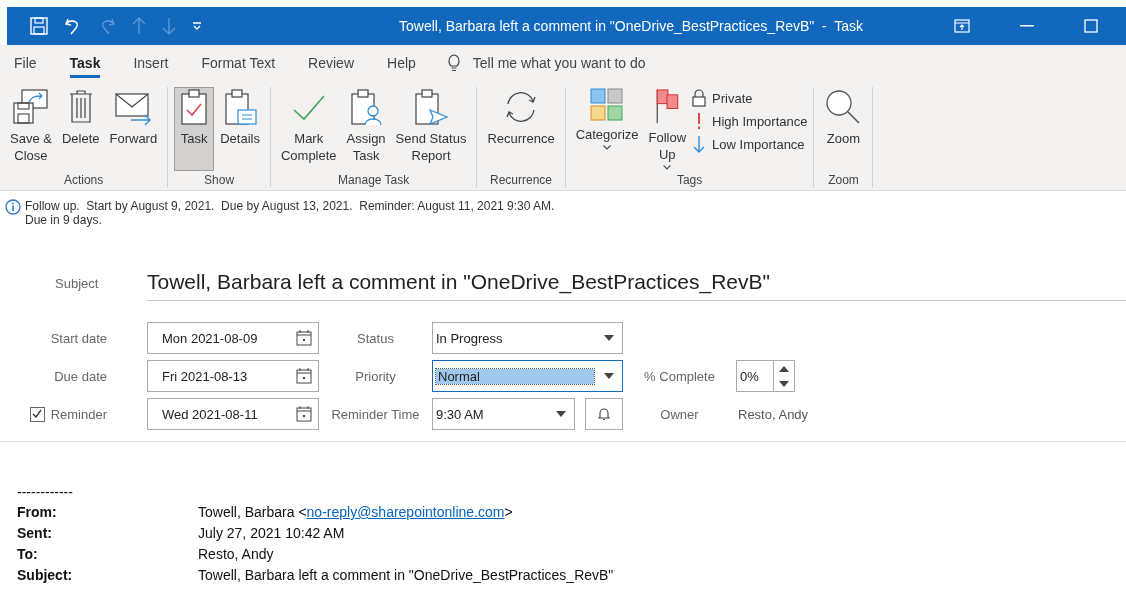  I want to click on lock-icon, so click(699, 98).